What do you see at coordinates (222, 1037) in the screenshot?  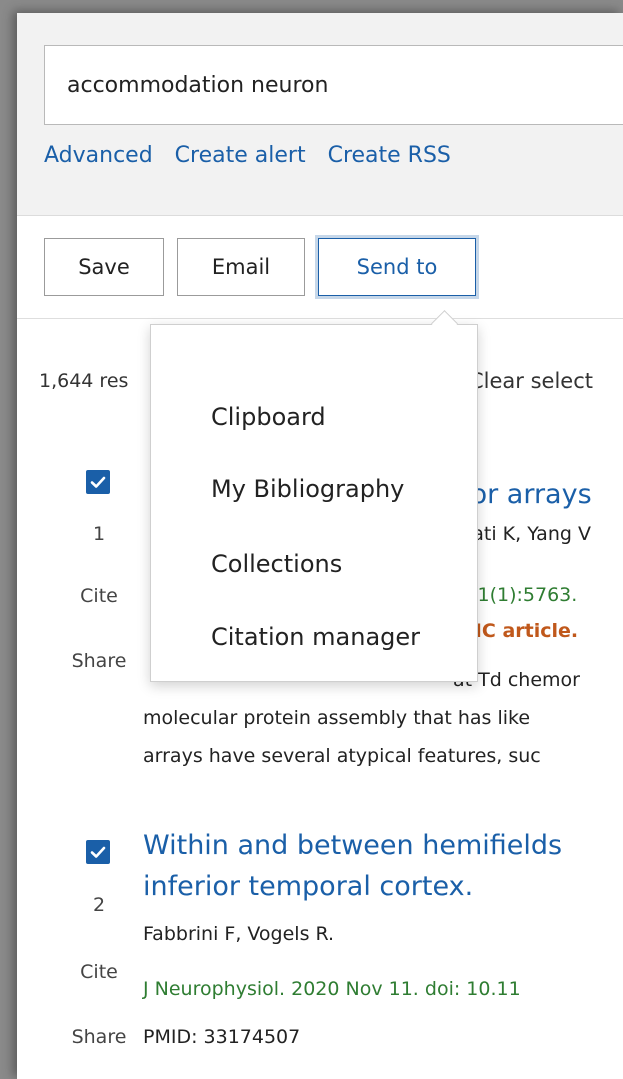 I see `result-2-pmid: PMID: 33174507` at bounding box center [222, 1037].